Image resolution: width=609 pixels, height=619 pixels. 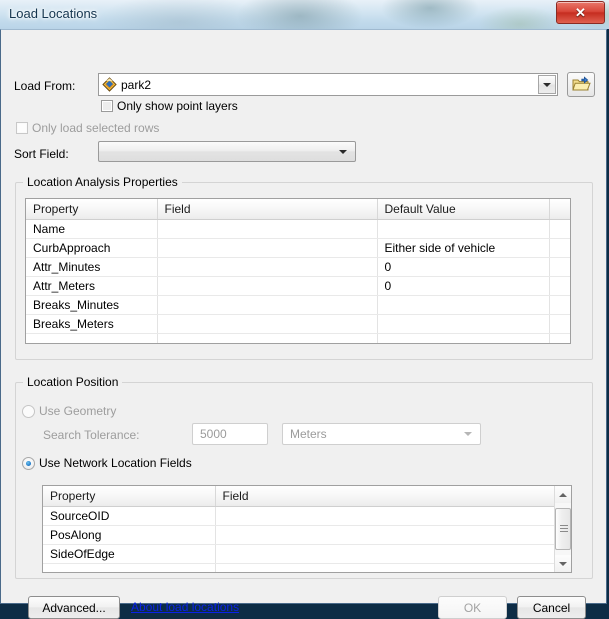 I want to click on use-network-location-fields-label: Use Network Location Fields, so click(x=115, y=463).